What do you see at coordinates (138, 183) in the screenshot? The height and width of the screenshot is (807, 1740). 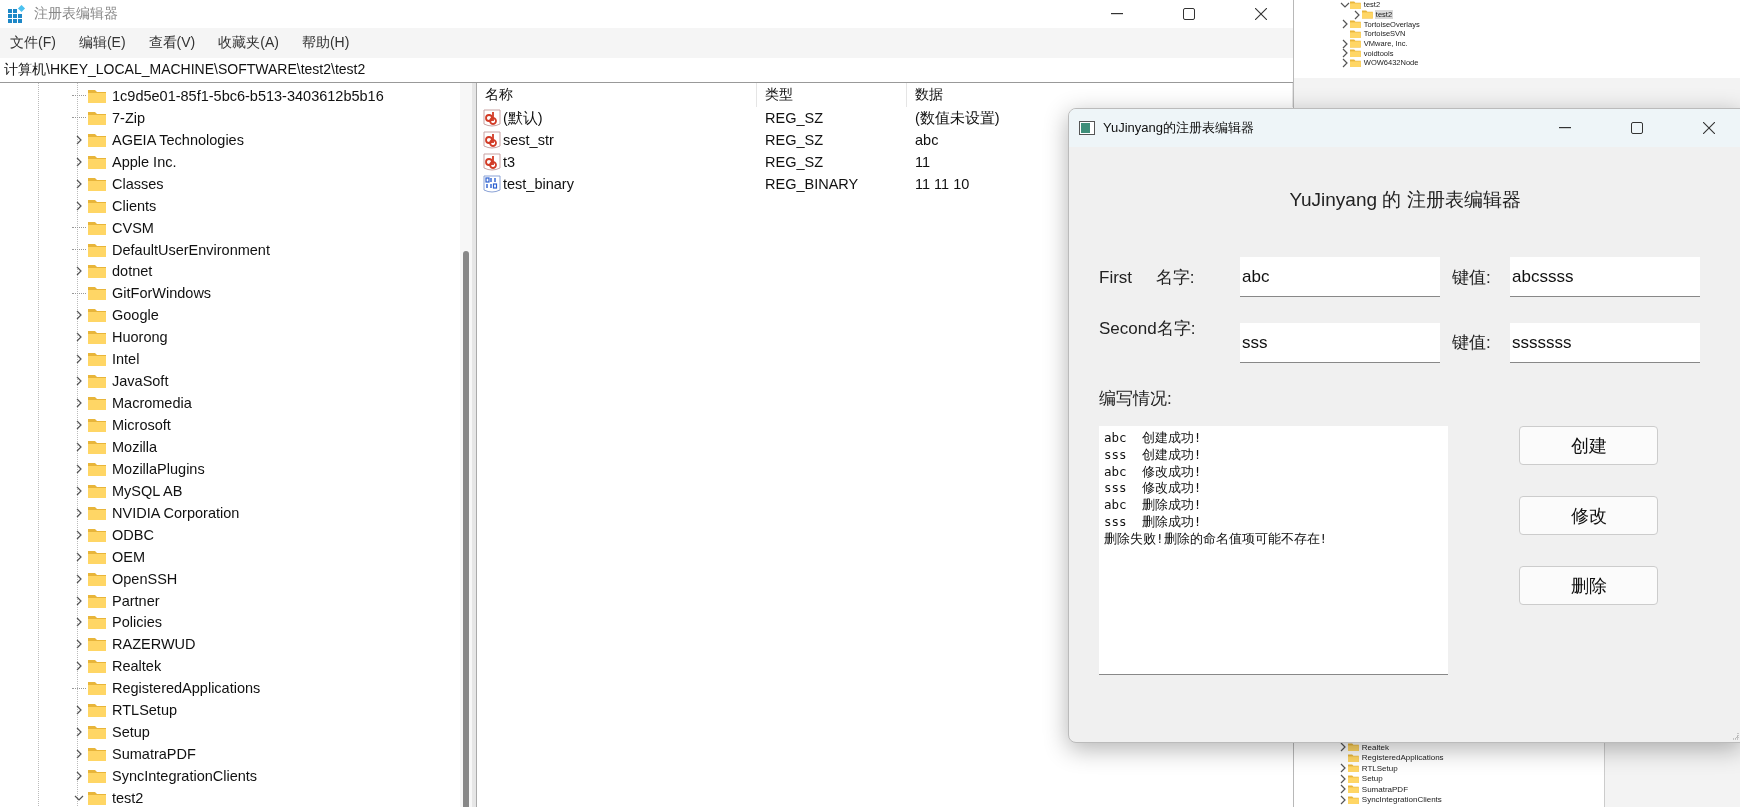 I see `tree-item: Classes` at bounding box center [138, 183].